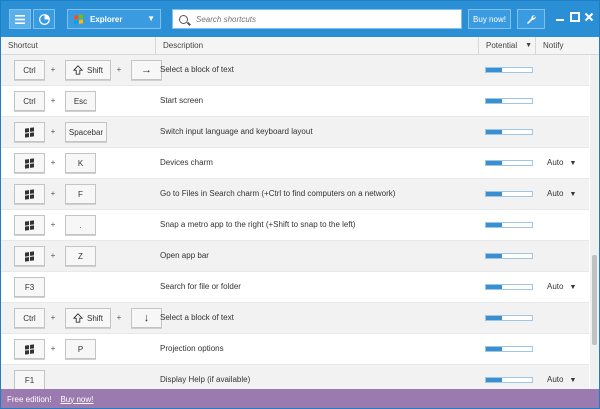 The width and height of the screenshot is (600, 409). What do you see at coordinates (295, 70) in the screenshot?
I see `table-row: Ctrl + Shift + → Select a block of text` at bounding box center [295, 70].